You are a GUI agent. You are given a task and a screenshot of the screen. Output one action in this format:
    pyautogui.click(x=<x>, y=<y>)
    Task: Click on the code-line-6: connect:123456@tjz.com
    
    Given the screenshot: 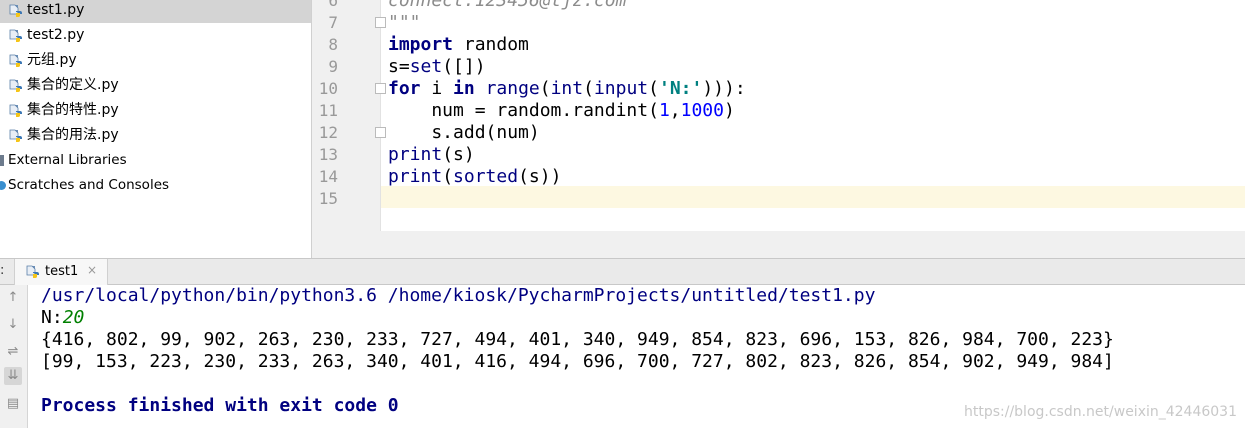 What is the action you would take?
    pyautogui.click(x=507, y=6)
    